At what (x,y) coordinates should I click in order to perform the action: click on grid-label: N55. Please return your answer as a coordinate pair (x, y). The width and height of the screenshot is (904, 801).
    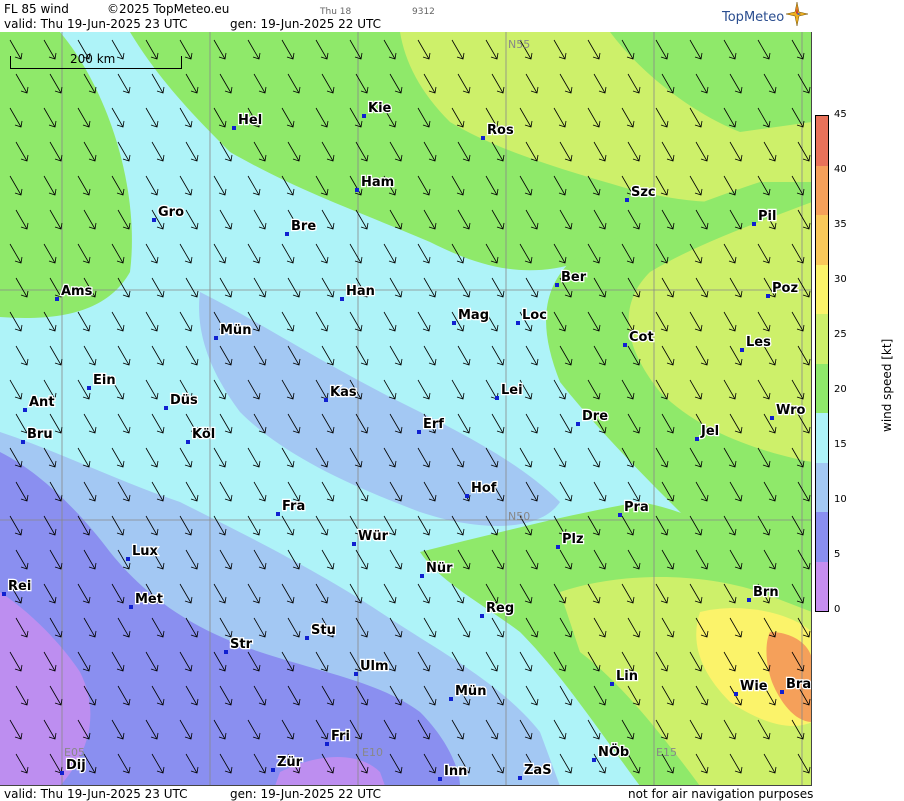
    Looking at the image, I should click on (519, 44).